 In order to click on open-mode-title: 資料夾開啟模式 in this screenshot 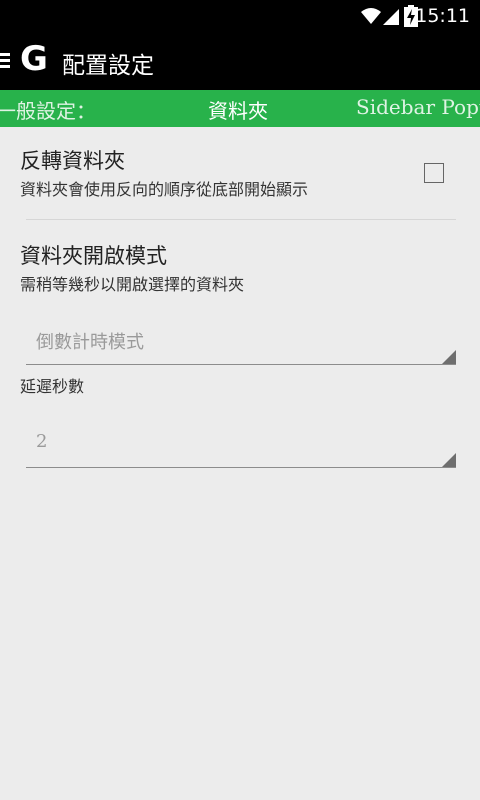, I will do `click(93, 256)`.